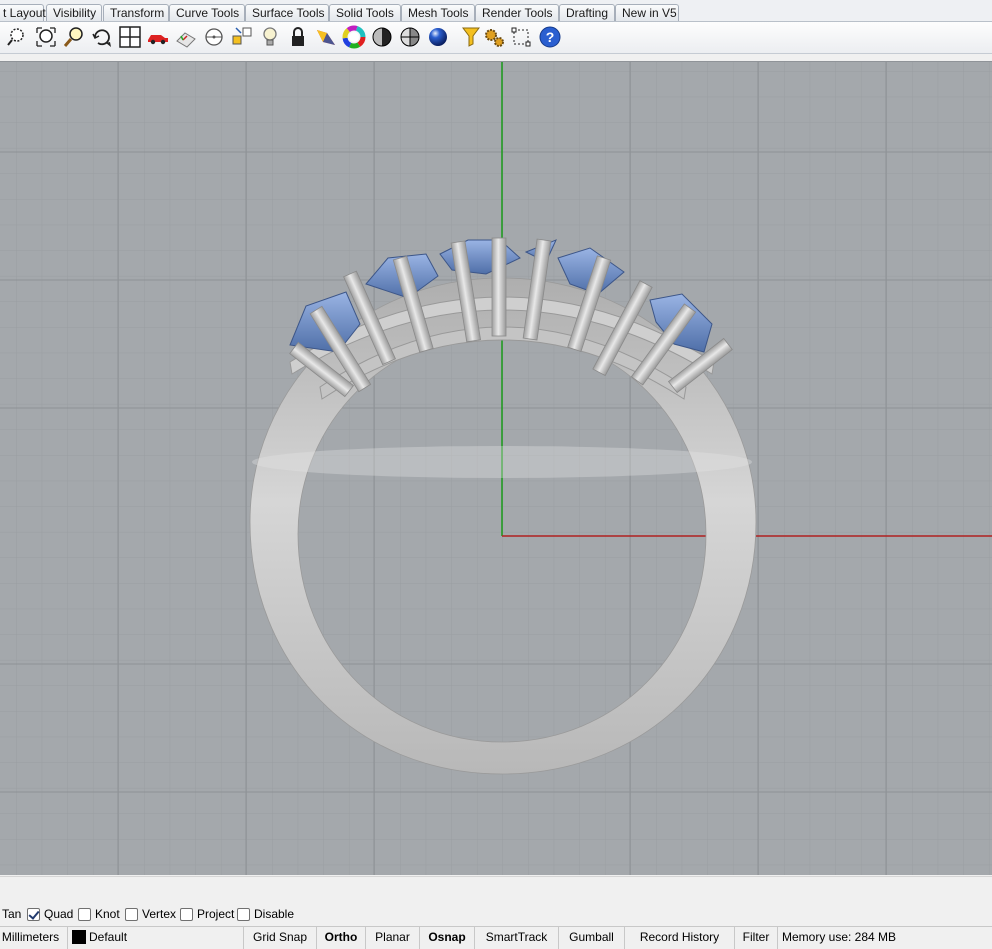 The height and width of the screenshot is (949, 992). Describe the element at coordinates (46, 37) in the screenshot. I see `zoom-extents-icon` at that location.